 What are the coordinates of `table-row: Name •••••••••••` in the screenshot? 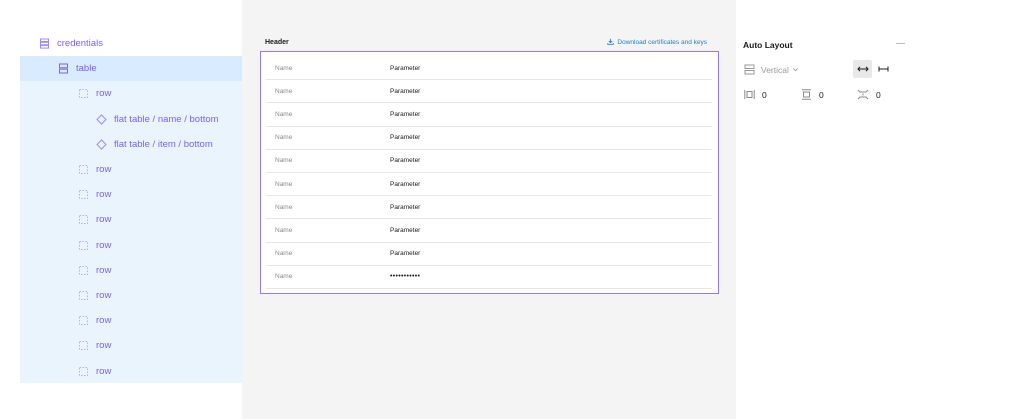 It's located at (489, 277).